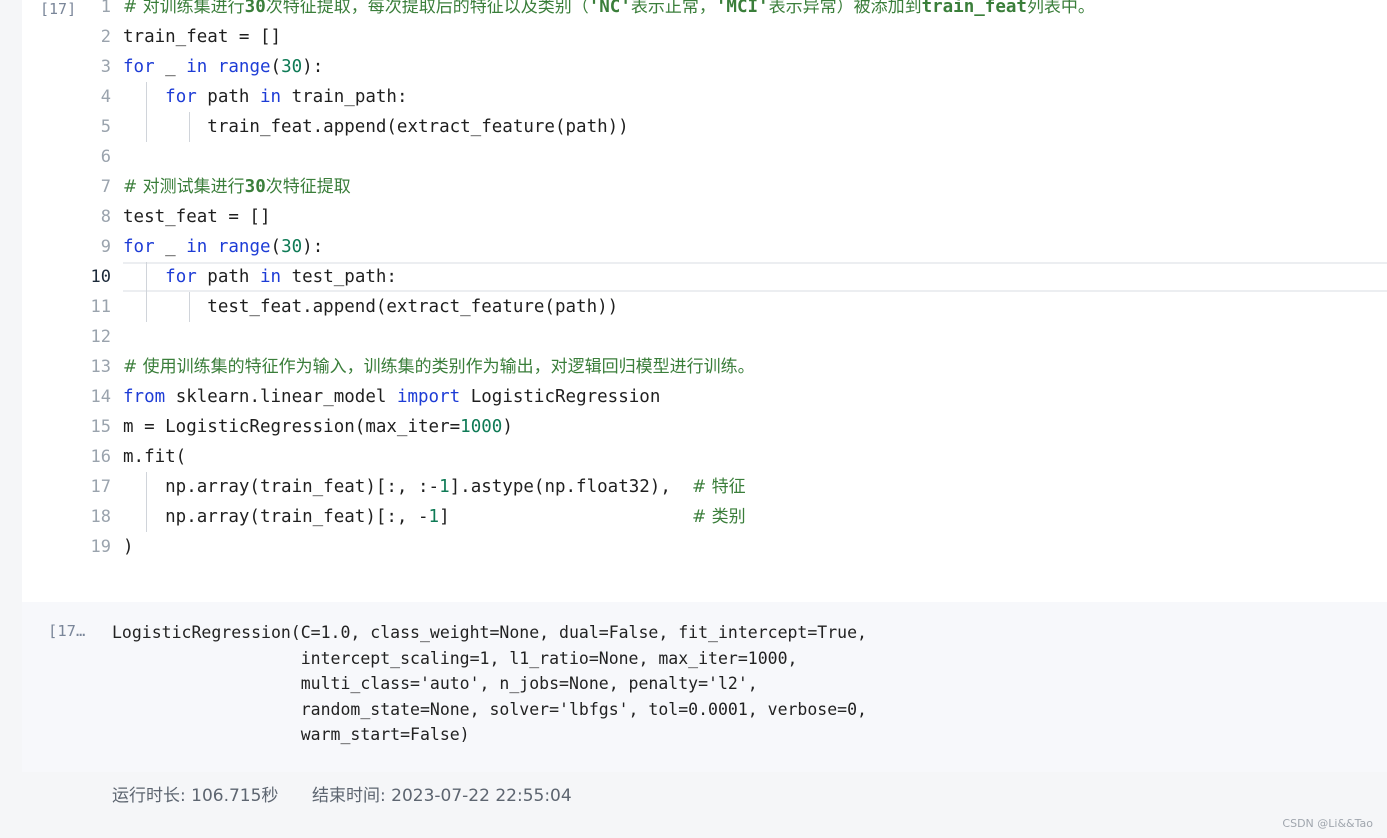 The image size is (1387, 838). What do you see at coordinates (434, 517) in the screenshot?
I see `code-text: np.array(train_feat)[:, -1] # 类别` at bounding box center [434, 517].